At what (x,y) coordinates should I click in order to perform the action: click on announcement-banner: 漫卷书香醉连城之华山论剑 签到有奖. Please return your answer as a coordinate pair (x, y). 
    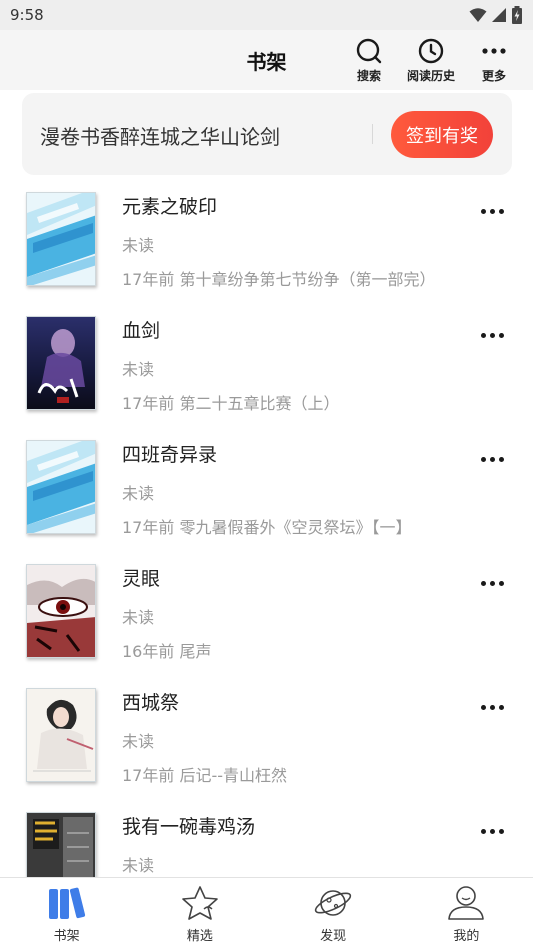
    Looking at the image, I should click on (267, 134).